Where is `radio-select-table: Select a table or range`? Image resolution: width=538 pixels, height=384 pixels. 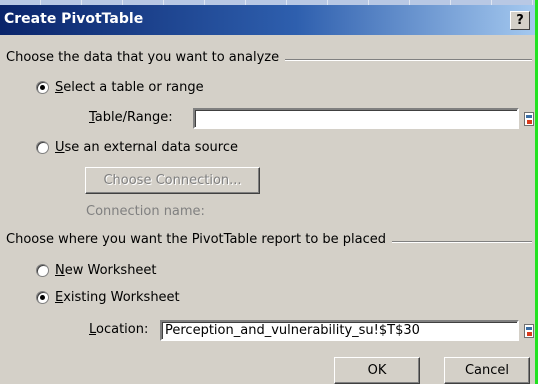 radio-select-table: Select a table or range is located at coordinates (120, 87).